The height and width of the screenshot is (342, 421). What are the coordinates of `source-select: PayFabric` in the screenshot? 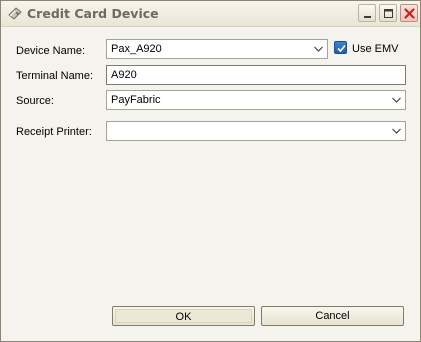 It's located at (256, 100).